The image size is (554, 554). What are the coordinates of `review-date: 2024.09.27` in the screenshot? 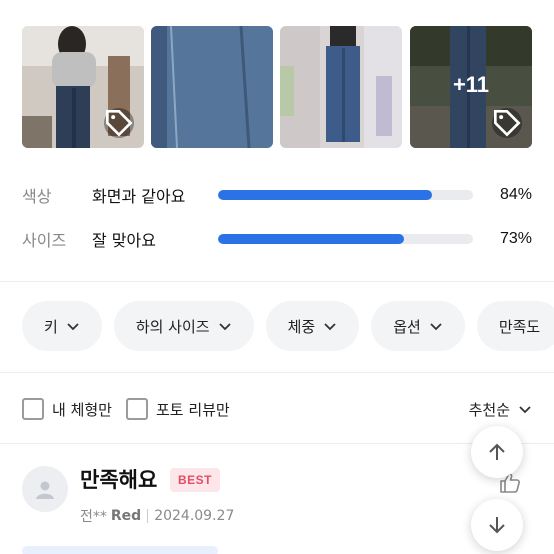 It's located at (194, 516).